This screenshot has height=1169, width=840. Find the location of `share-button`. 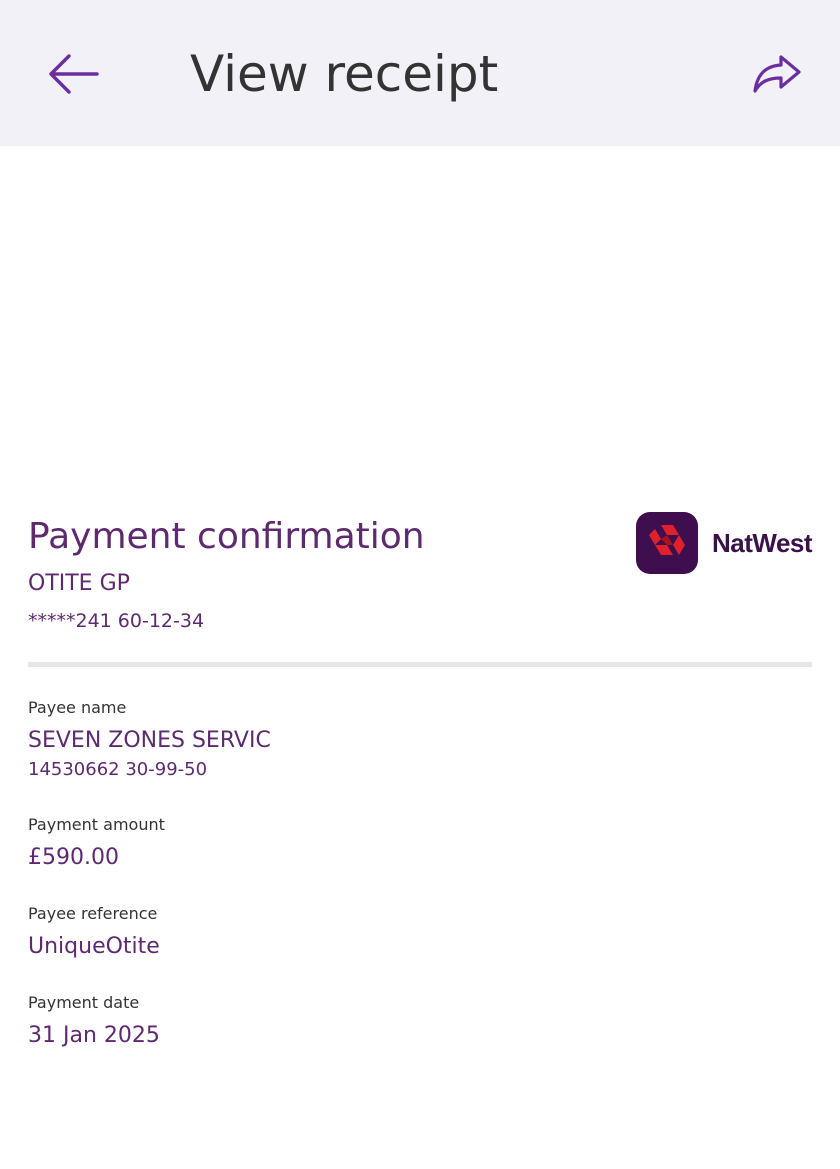

share-button is located at coordinates (777, 74).